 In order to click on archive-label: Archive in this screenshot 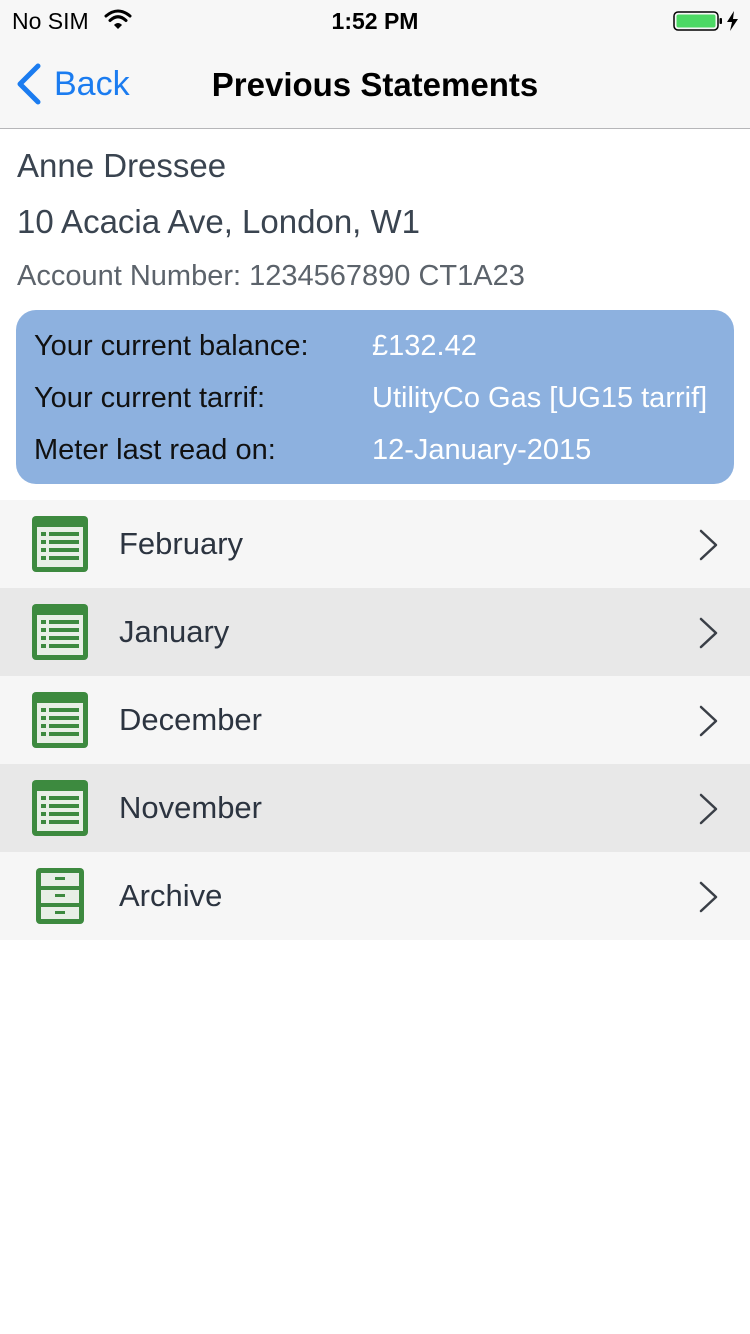, I will do `click(171, 895)`.